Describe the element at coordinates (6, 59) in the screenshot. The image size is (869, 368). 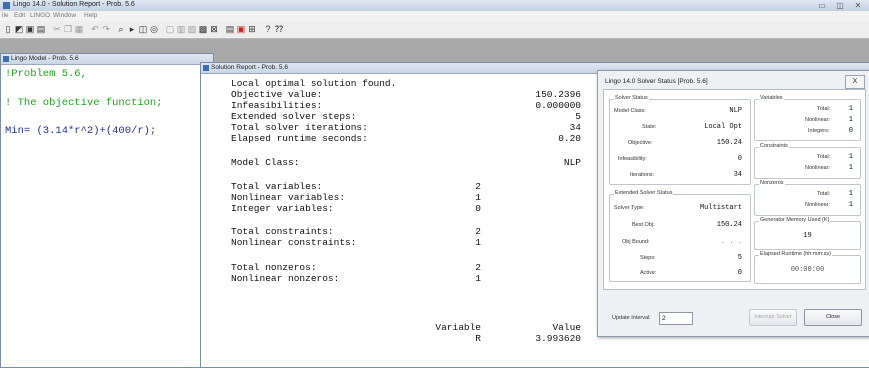
I see `model-doc-icon` at that location.